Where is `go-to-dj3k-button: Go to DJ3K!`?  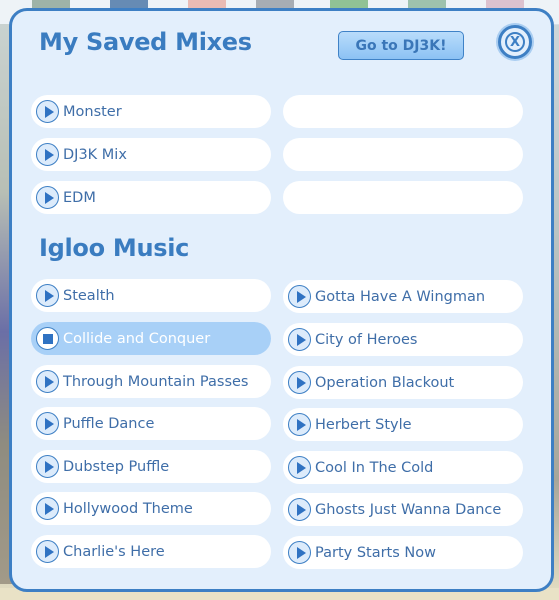 go-to-dj3k-button: Go to DJ3K! is located at coordinates (401, 45).